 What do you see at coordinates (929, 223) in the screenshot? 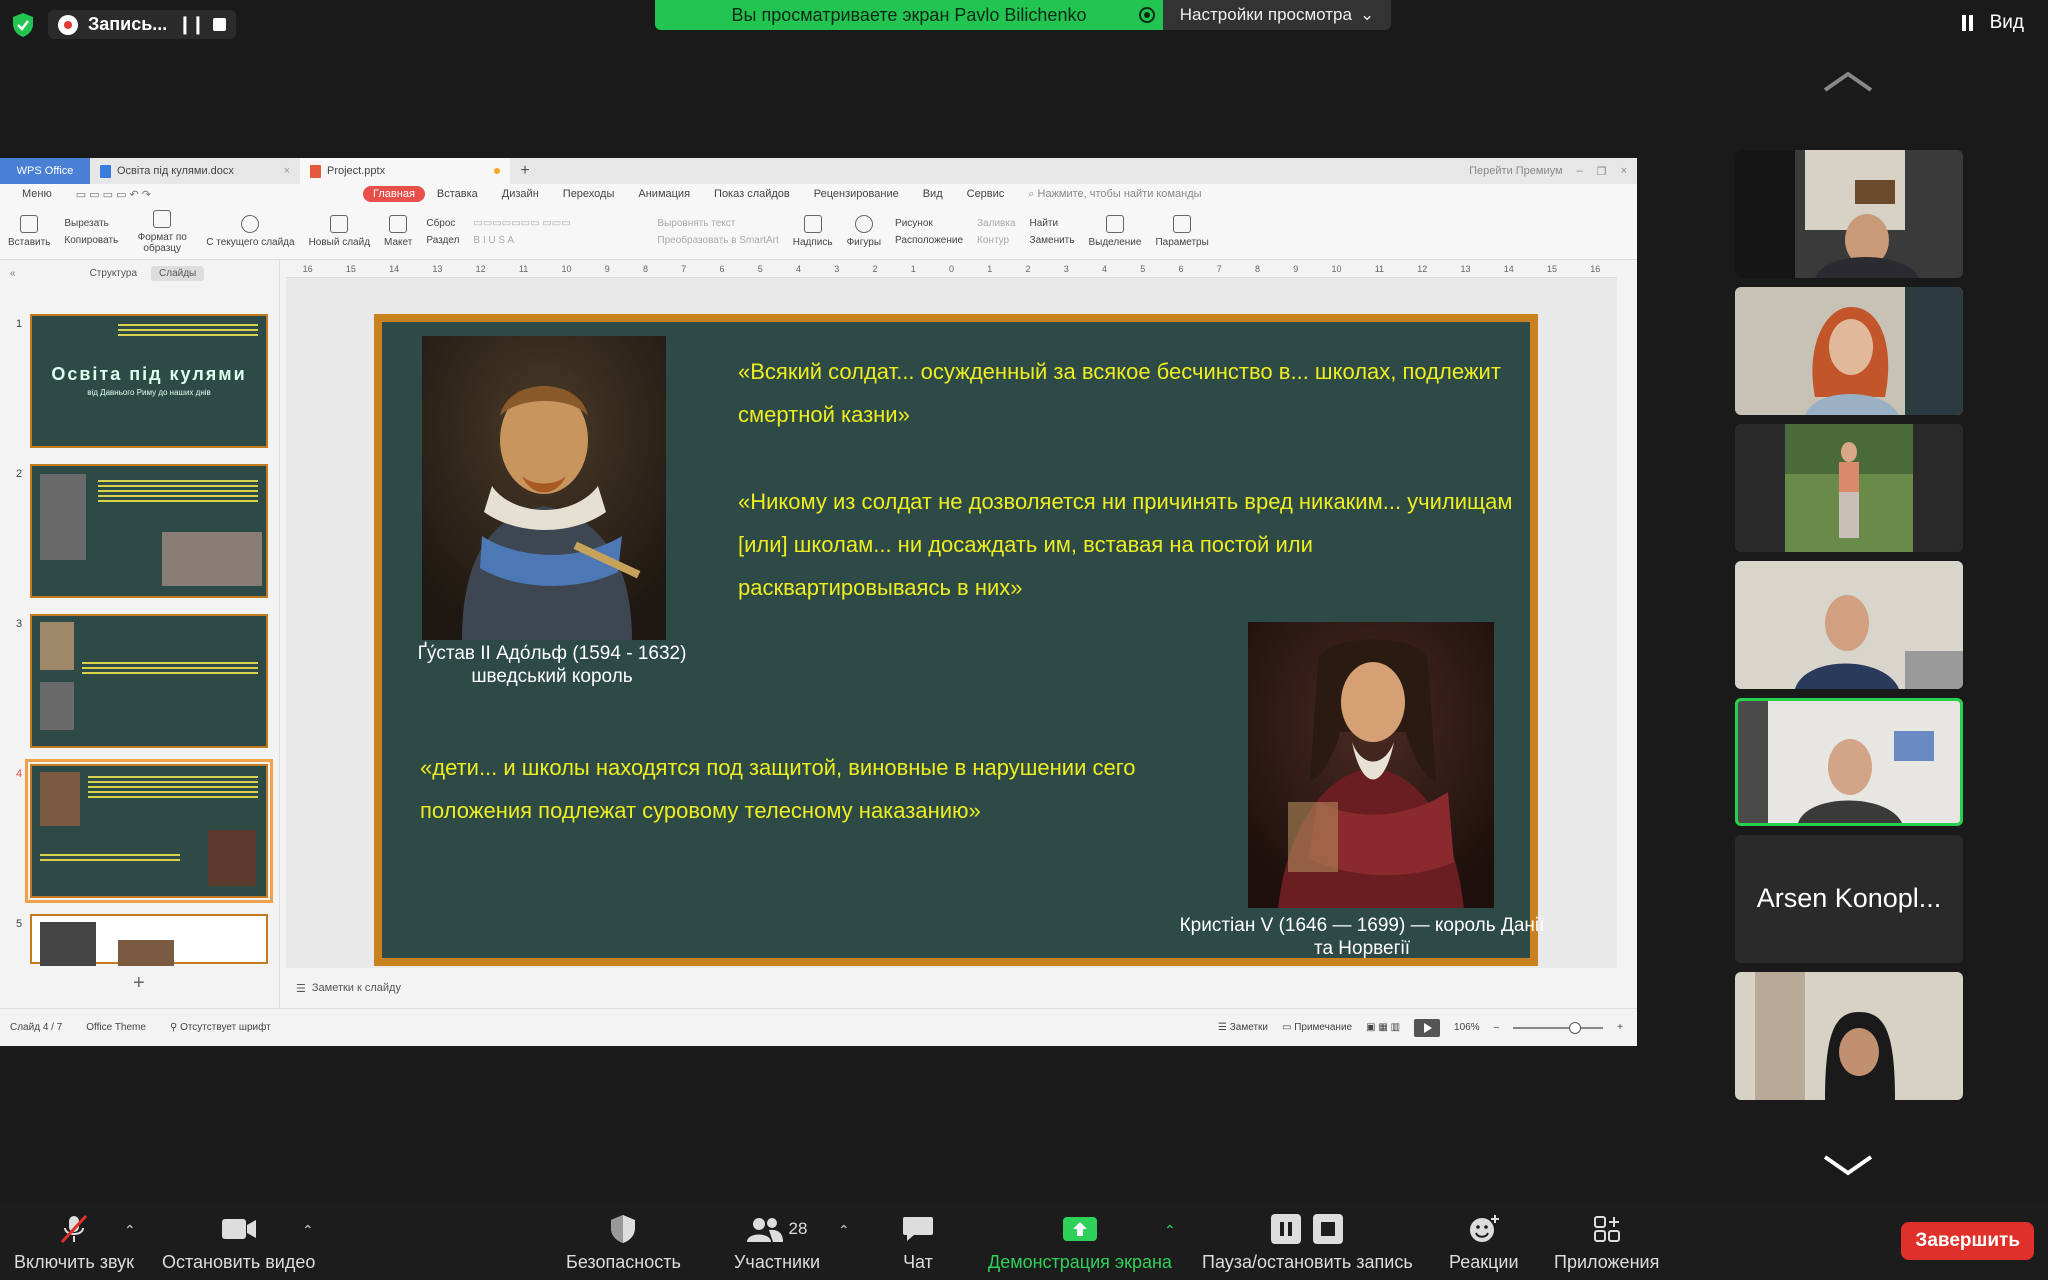
I see `picture-button: Рисунок` at bounding box center [929, 223].